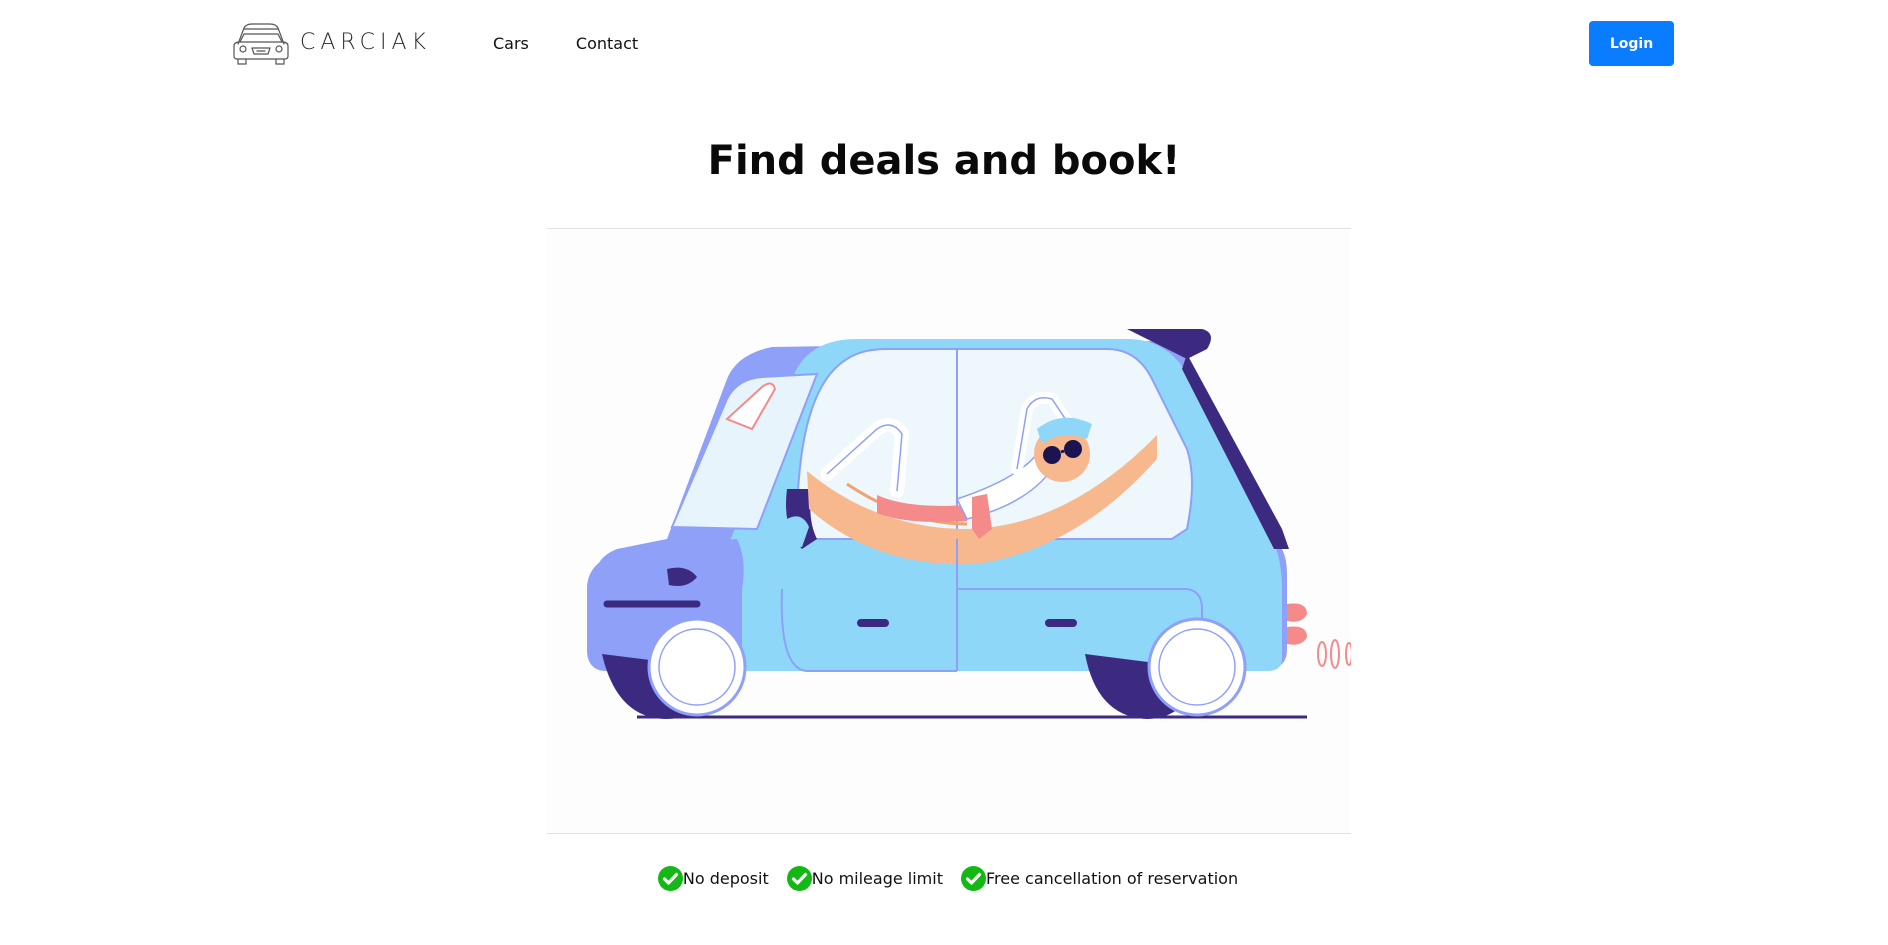 The height and width of the screenshot is (945, 1888). Describe the element at coordinates (944, 161) in the screenshot. I see `page-title: Find deals and book!` at that location.